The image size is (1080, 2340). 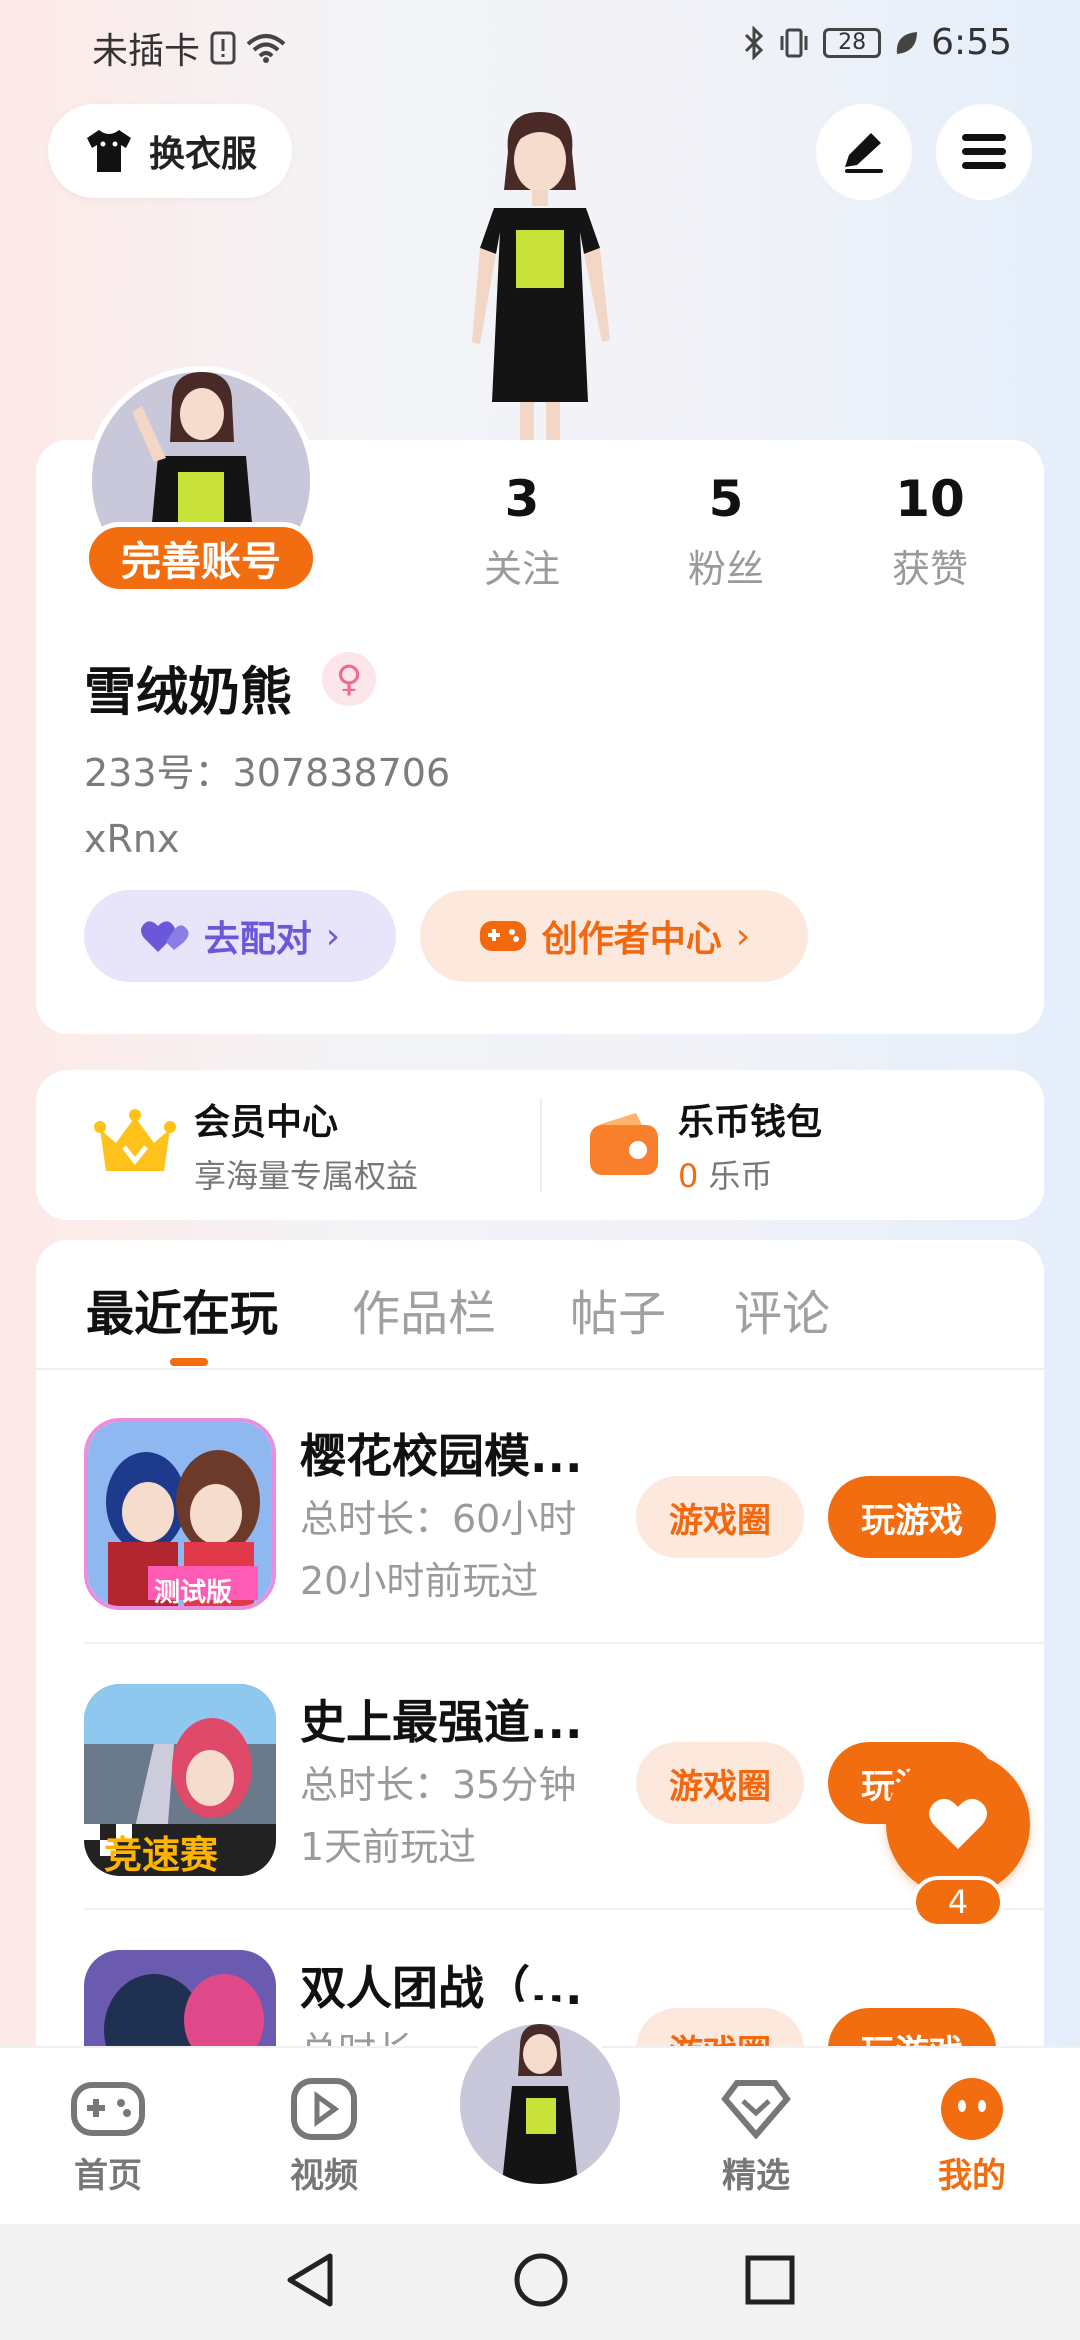 I want to click on tab-works: 作品栏, so click(x=424, y=1309).